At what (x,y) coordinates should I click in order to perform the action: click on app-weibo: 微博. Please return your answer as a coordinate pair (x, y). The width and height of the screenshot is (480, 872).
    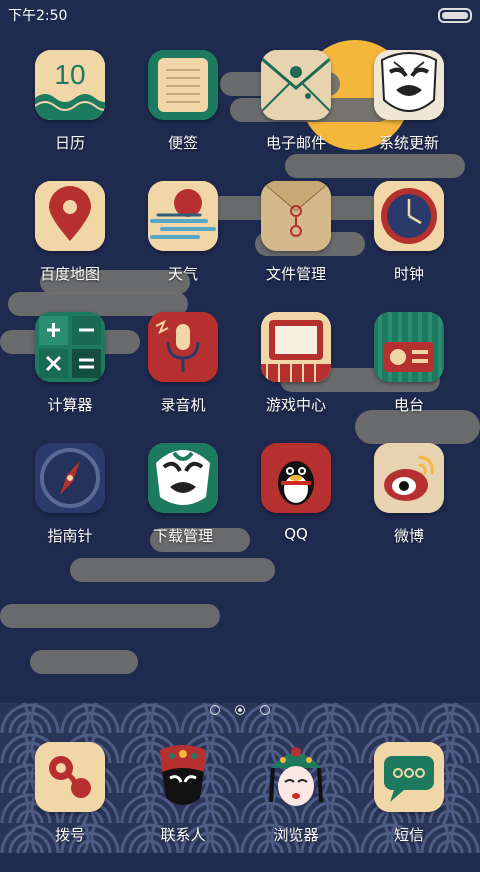
    Looking at the image, I should click on (409, 508).